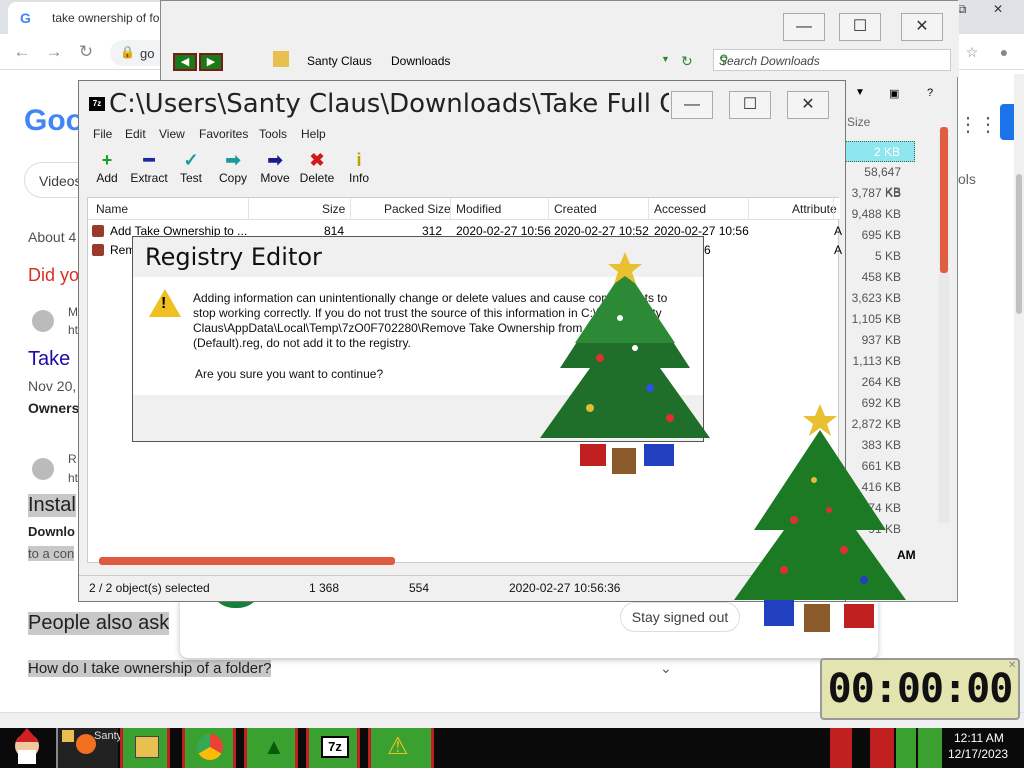 Image resolution: width=1024 pixels, height=771 pixels. I want to click on toolbar-copy-button: ➡ Copy, so click(233, 167).